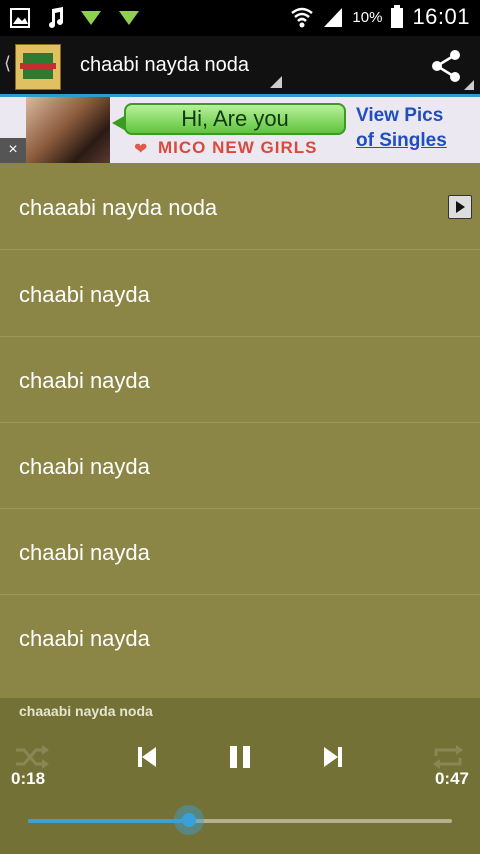  I want to click on gallery-icon, so click(20, 18).